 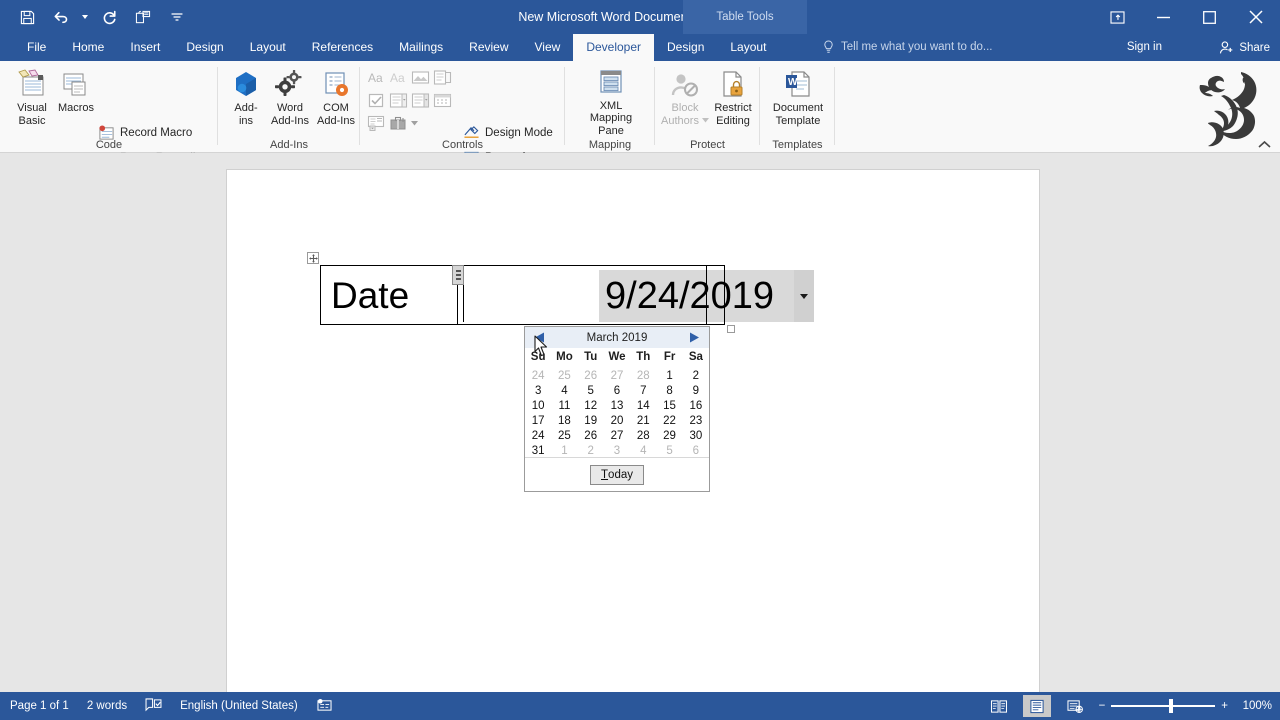 What do you see at coordinates (88, 47) in the screenshot?
I see `tab-home: Home` at bounding box center [88, 47].